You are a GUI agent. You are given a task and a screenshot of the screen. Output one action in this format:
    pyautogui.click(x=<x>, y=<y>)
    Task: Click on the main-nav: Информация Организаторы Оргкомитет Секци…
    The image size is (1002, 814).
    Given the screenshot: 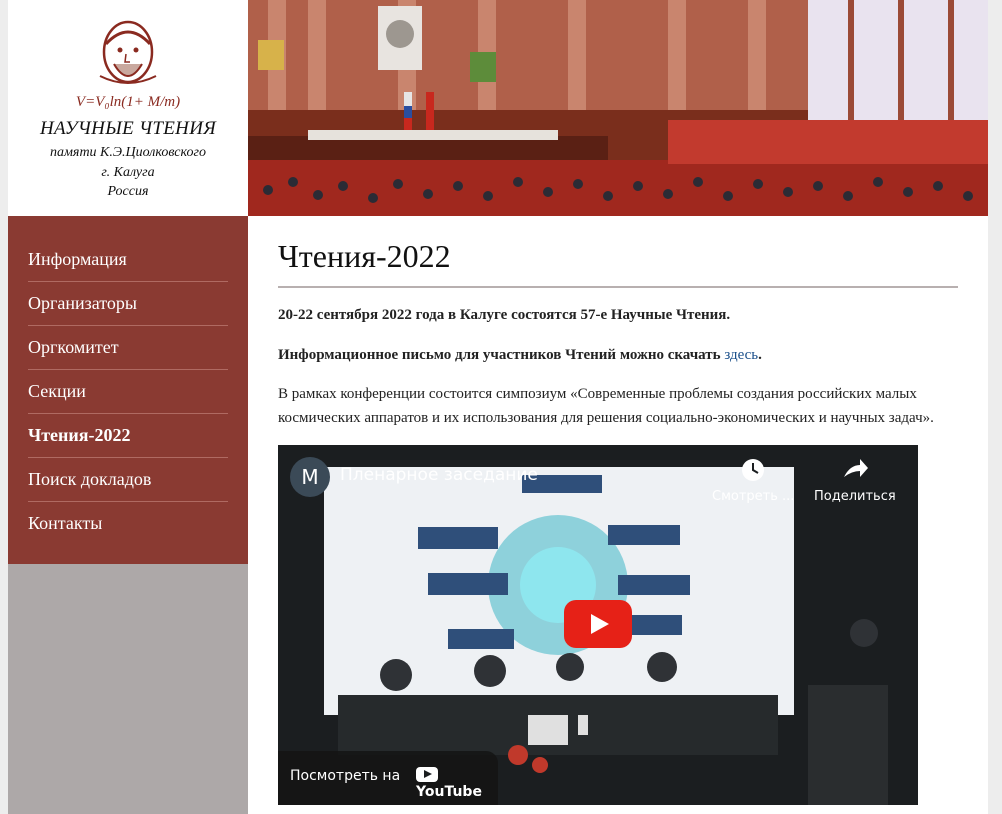 What is the action you would take?
    pyautogui.click(x=128, y=390)
    